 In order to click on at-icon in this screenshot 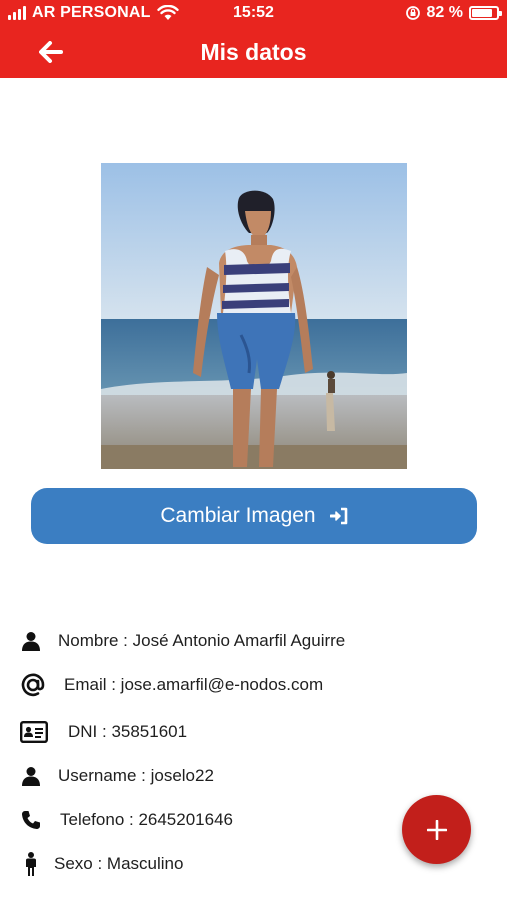, I will do `click(33, 685)`.